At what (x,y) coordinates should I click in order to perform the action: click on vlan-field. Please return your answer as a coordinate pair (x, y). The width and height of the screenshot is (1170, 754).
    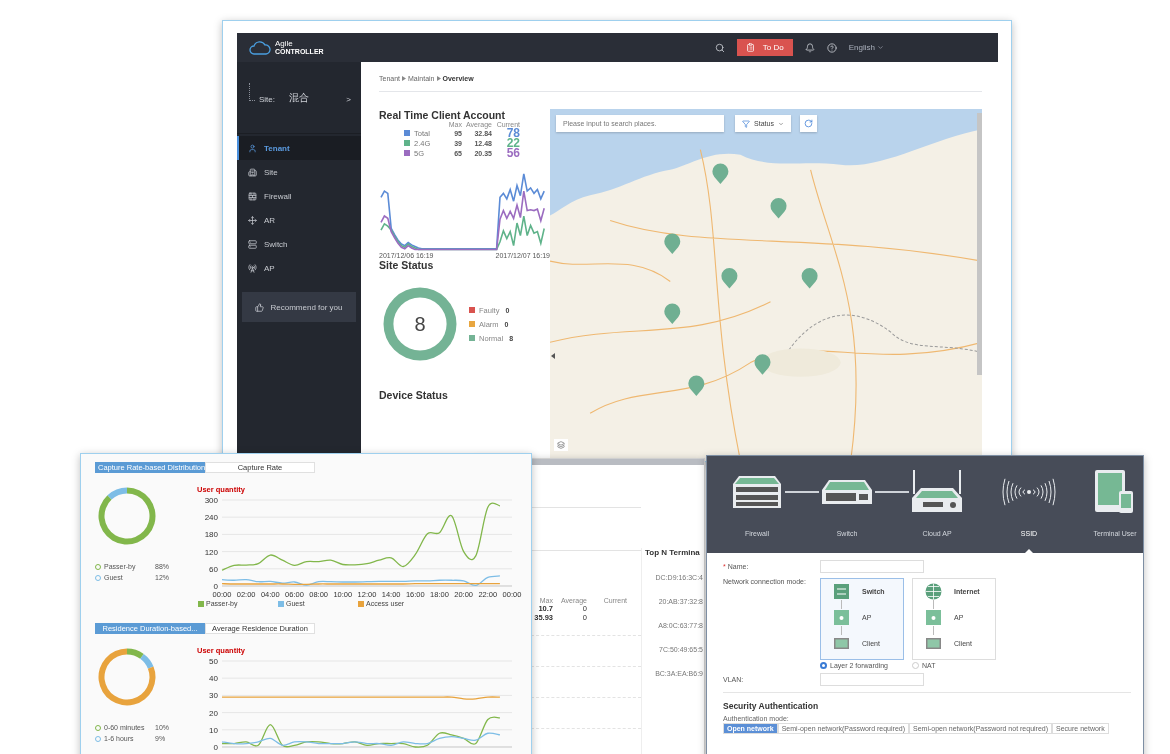
    Looking at the image, I should click on (872, 679).